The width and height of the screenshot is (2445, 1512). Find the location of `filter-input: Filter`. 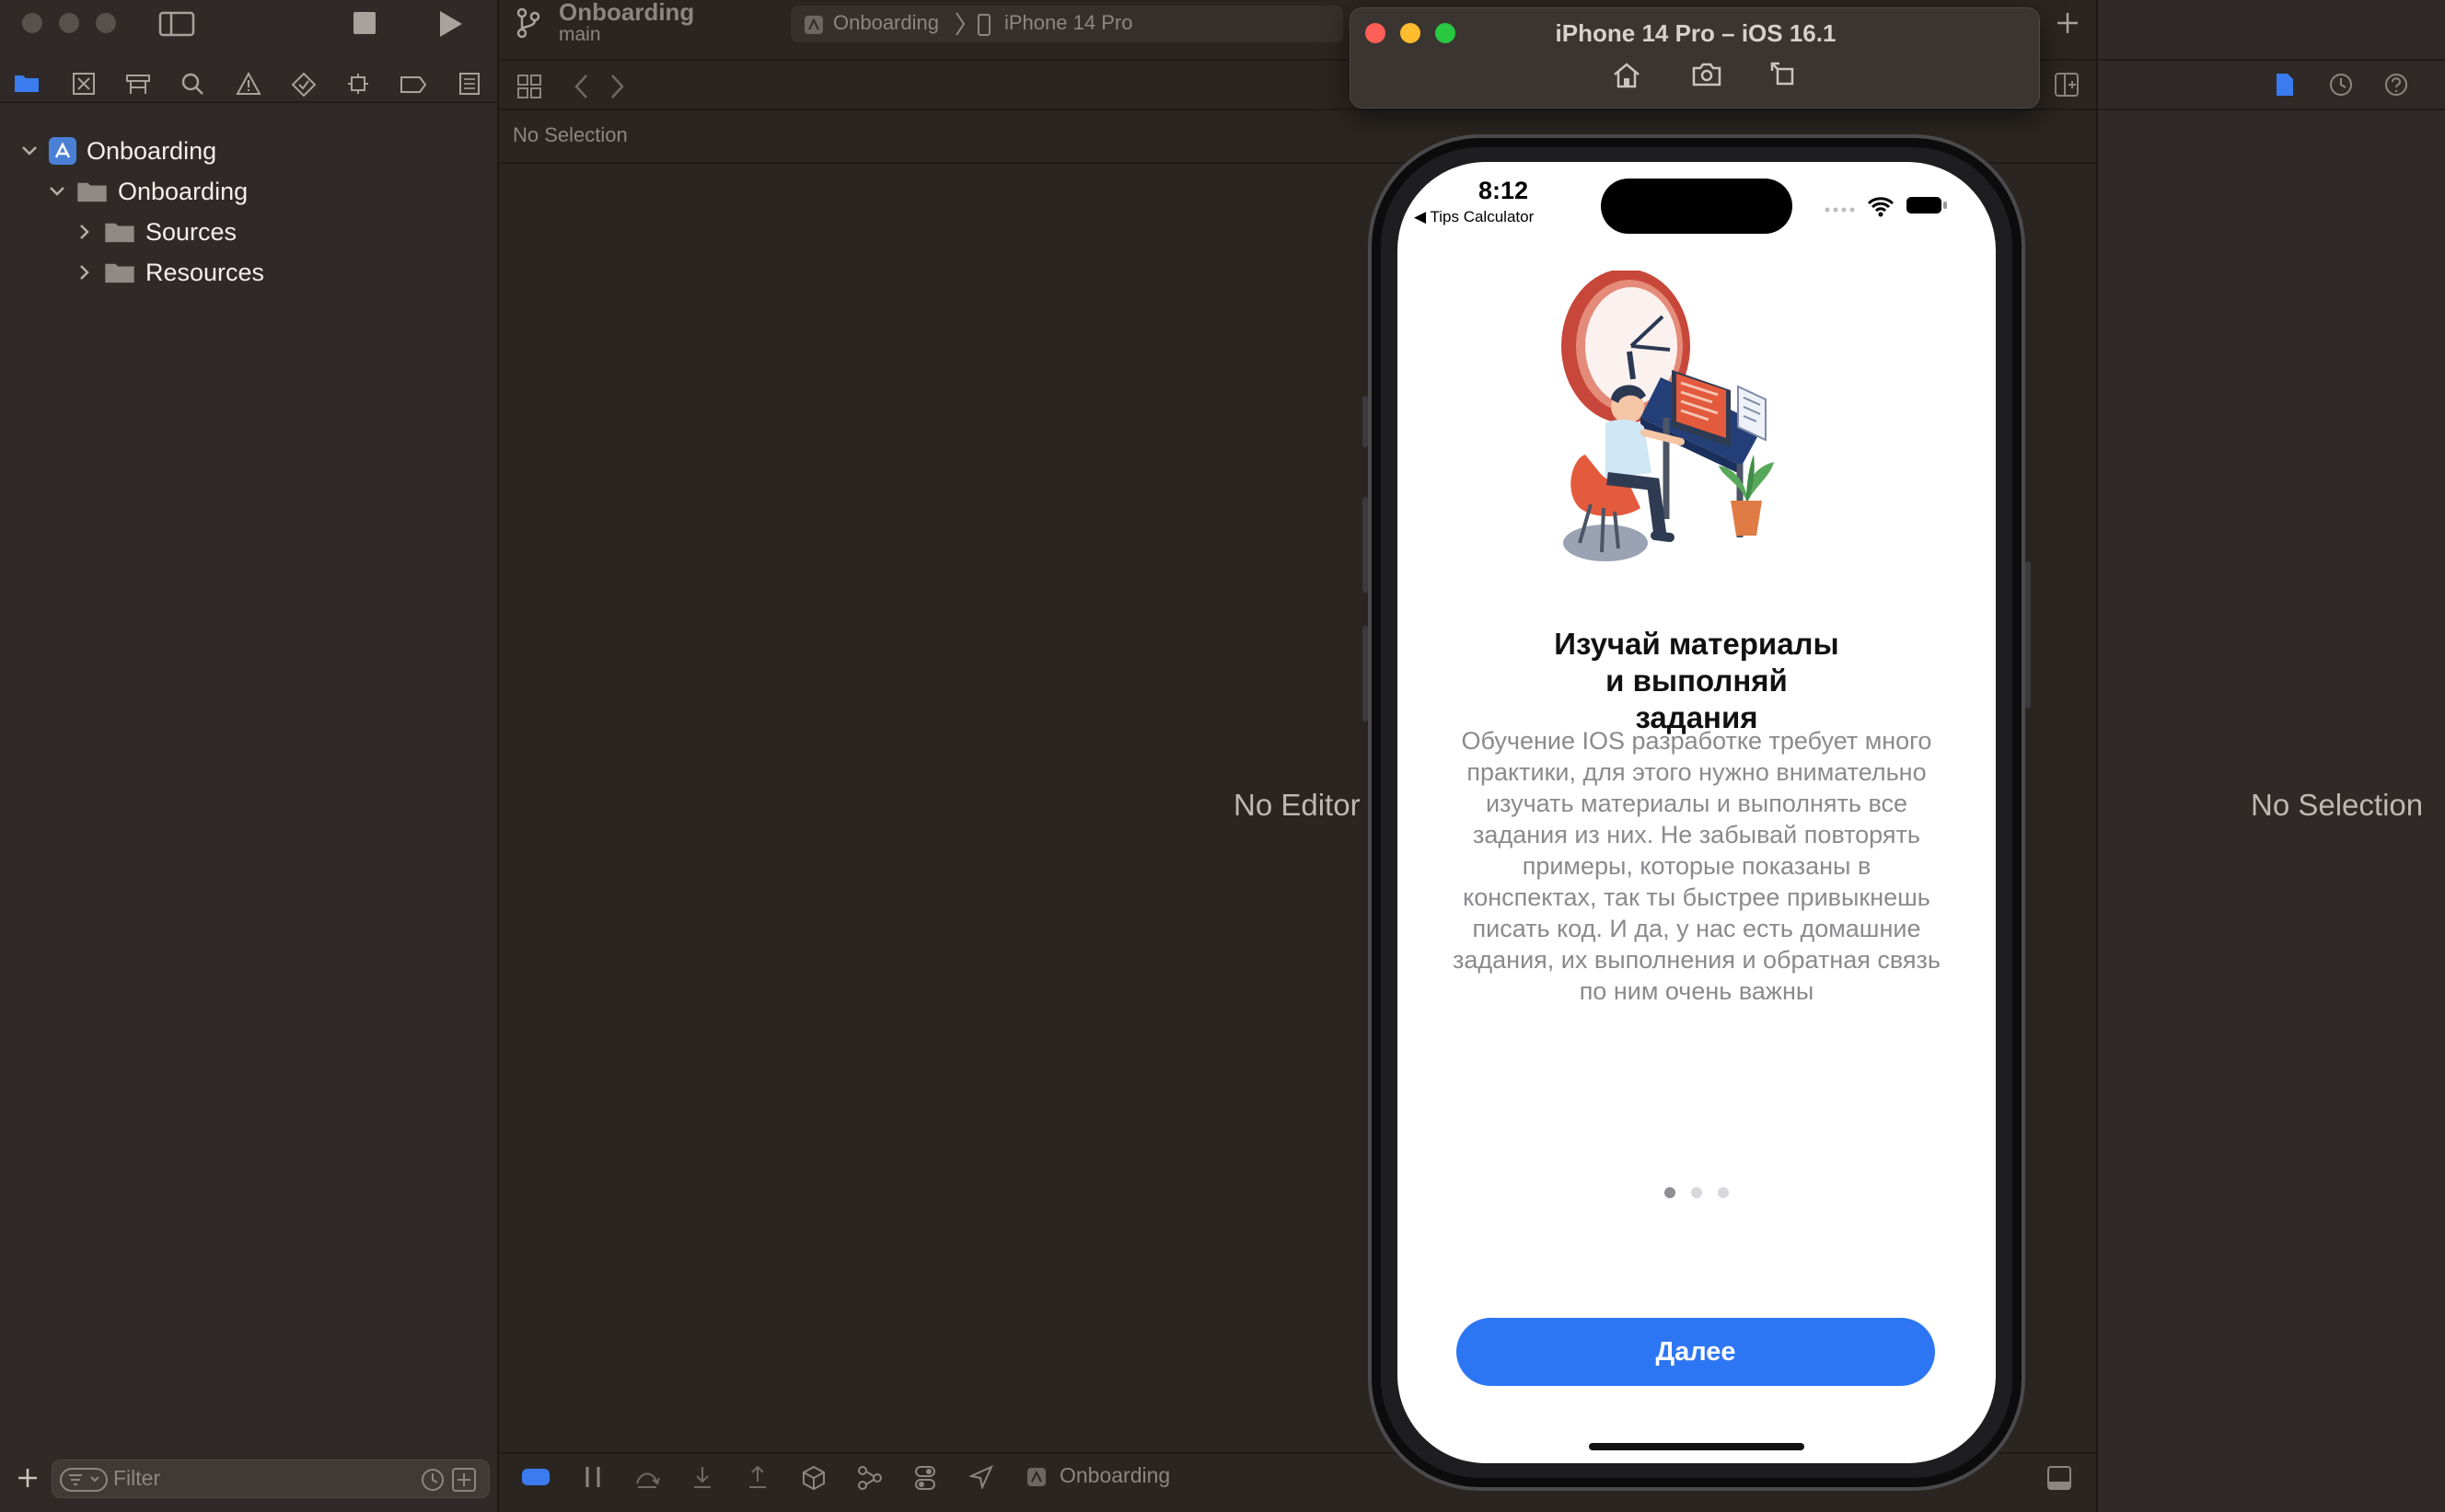

filter-input: Filter is located at coordinates (136, 1478).